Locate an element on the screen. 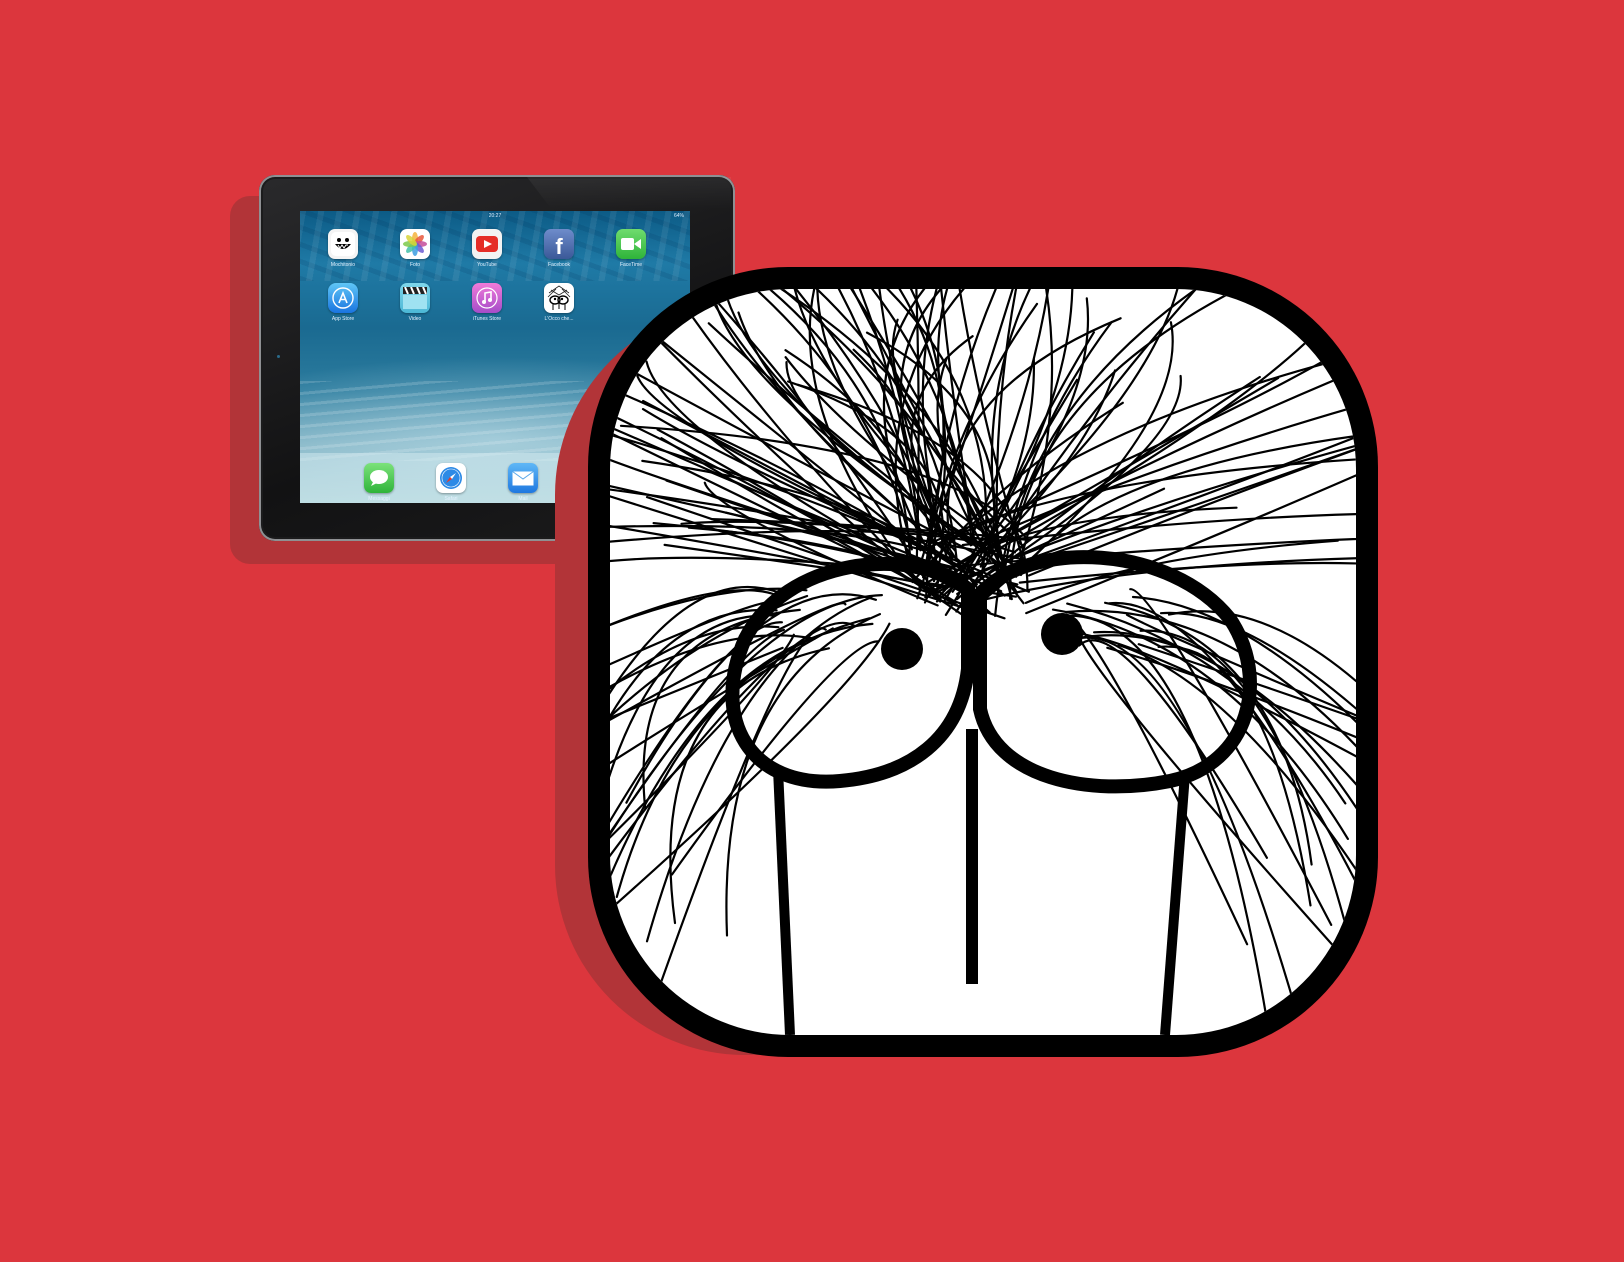 Image resolution: width=1624 pixels, height=1262 pixels. status-time: 20:27 is located at coordinates (495, 216).